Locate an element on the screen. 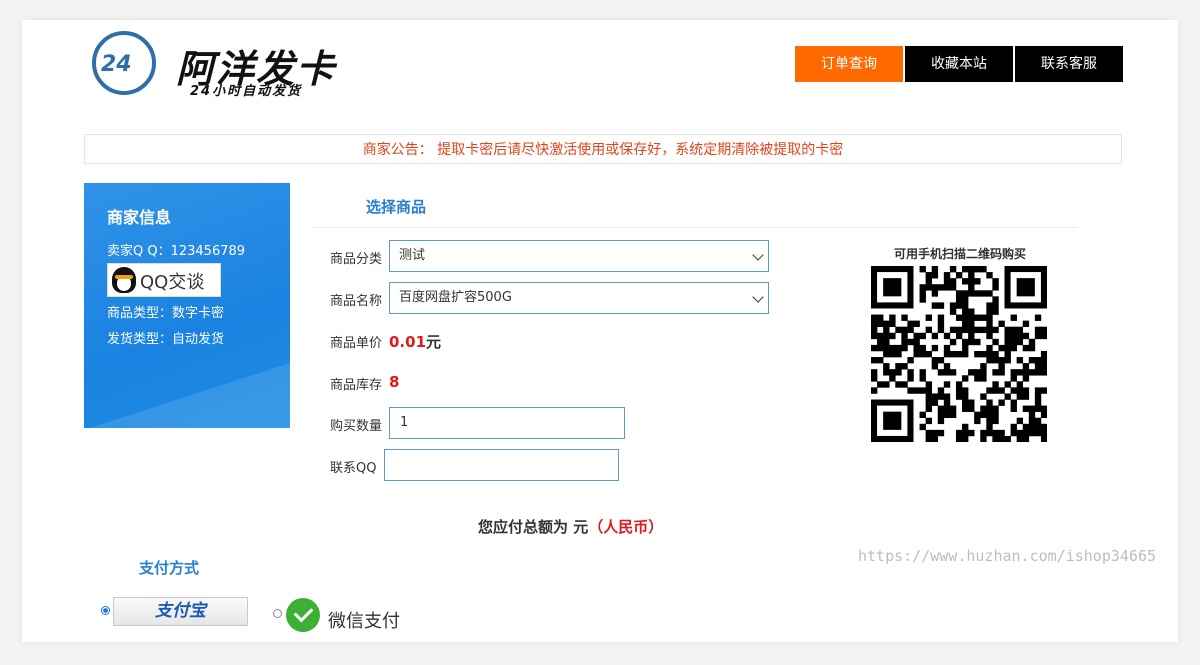 This screenshot has height=665, width=1200. category-label: 商品分类 is located at coordinates (356, 259).